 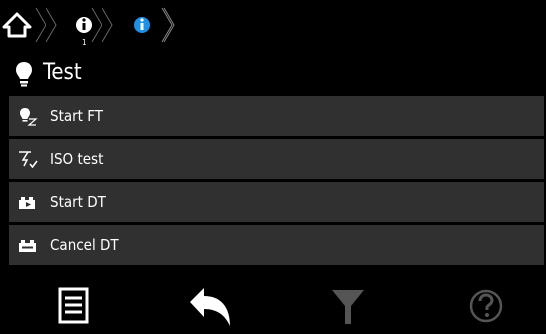 I want to click on menu-item-start-dt: Start DT, so click(x=276, y=202).